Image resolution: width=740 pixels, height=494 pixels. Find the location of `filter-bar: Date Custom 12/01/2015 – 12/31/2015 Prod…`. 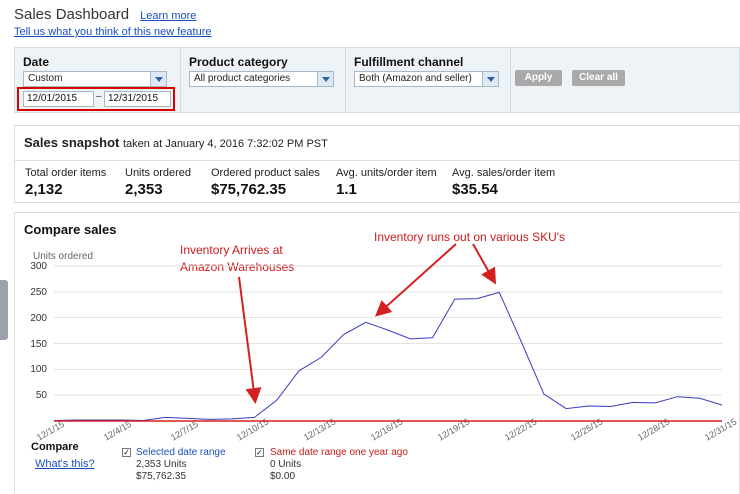

filter-bar: Date Custom 12/01/2015 – 12/31/2015 Prod… is located at coordinates (377, 80).